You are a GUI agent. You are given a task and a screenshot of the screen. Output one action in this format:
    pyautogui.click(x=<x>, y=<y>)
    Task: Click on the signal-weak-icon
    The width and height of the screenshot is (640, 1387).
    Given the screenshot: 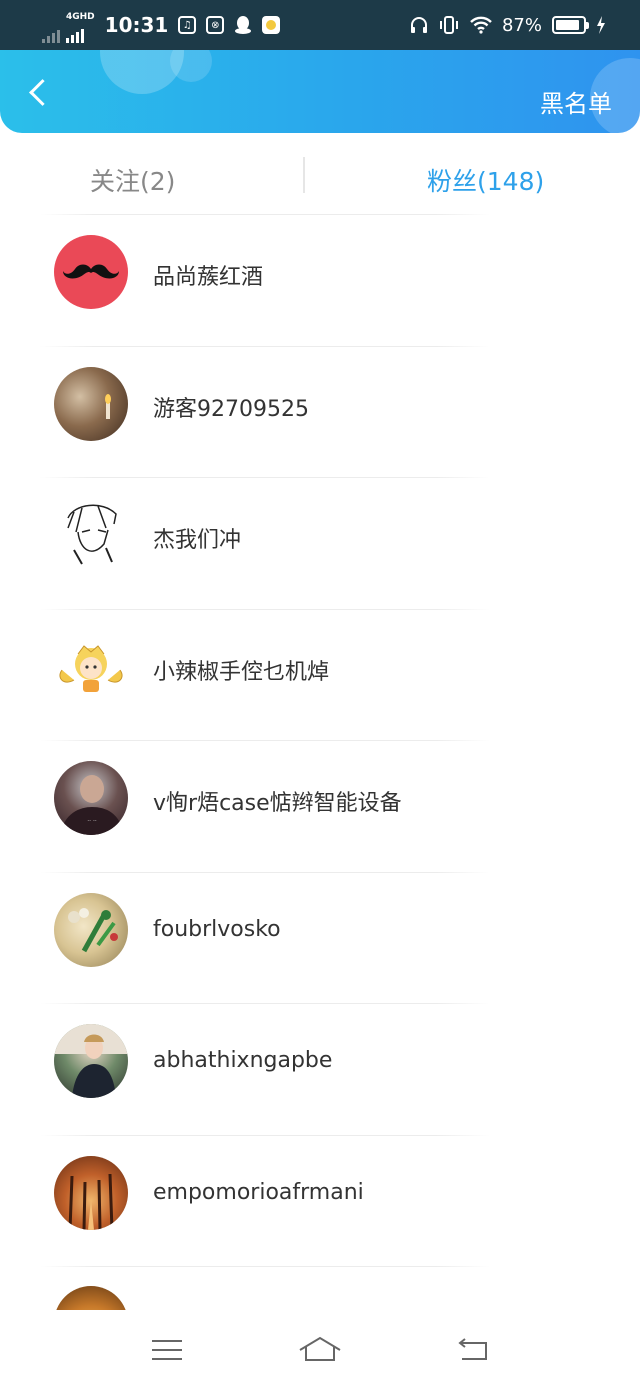 What is the action you would take?
    pyautogui.click(x=51, y=35)
    